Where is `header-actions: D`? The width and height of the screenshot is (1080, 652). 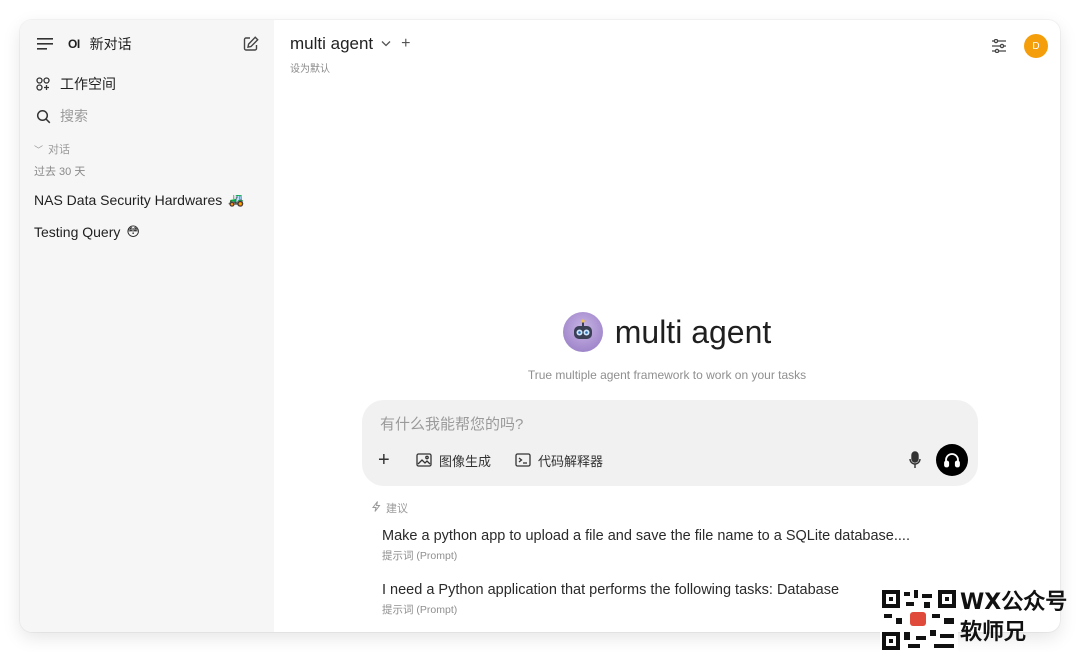
header-actions: D is located at coordinates (1018, 46).